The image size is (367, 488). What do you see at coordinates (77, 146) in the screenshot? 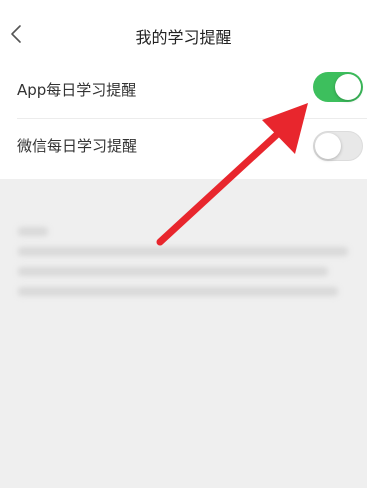
I see `wechat-daily-reminder-label: 微信每日学习提醒` at bounding box center [77, 146].